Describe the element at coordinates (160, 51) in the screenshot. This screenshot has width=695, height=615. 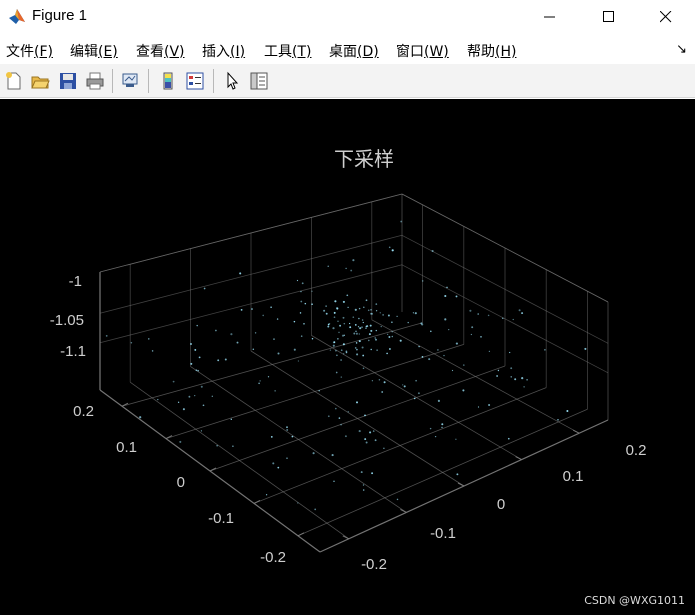
I see `menu-view: 查看(V)` at that location.